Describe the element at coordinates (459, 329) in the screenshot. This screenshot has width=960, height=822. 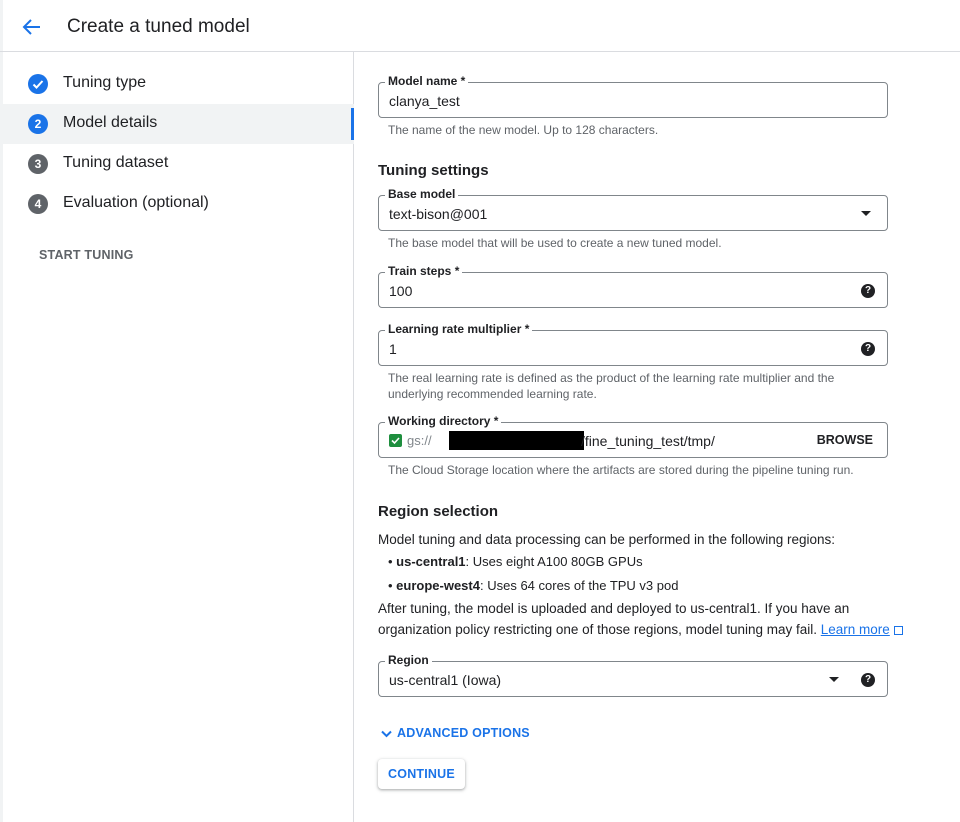
I see `field-label: Learning rate multiplier *` at that location.